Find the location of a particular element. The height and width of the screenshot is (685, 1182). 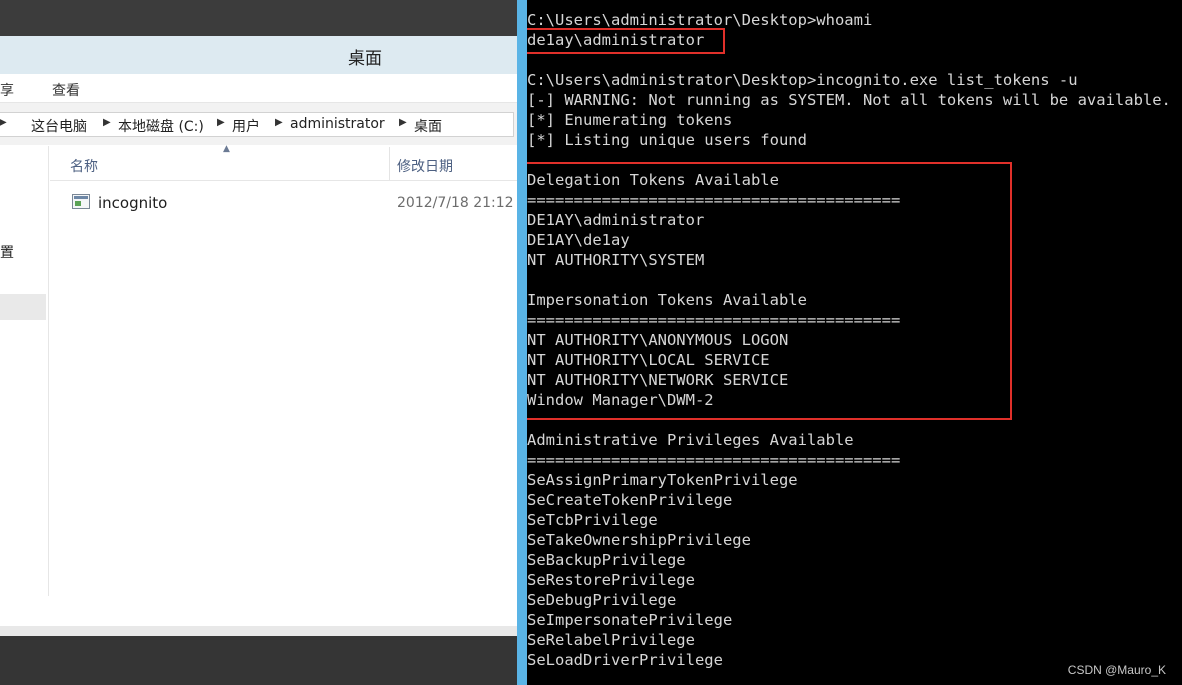

watermark: CSDN @Mauro_K is located at coordinates (1116, 670).